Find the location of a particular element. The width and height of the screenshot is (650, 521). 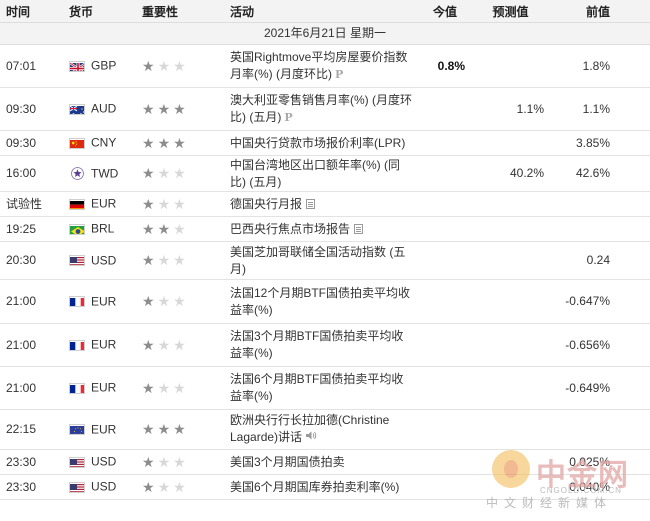

table-header-row: 时间 货币 重要性 活动 今值 预测值 前值 is located at coordinates (325, 11).